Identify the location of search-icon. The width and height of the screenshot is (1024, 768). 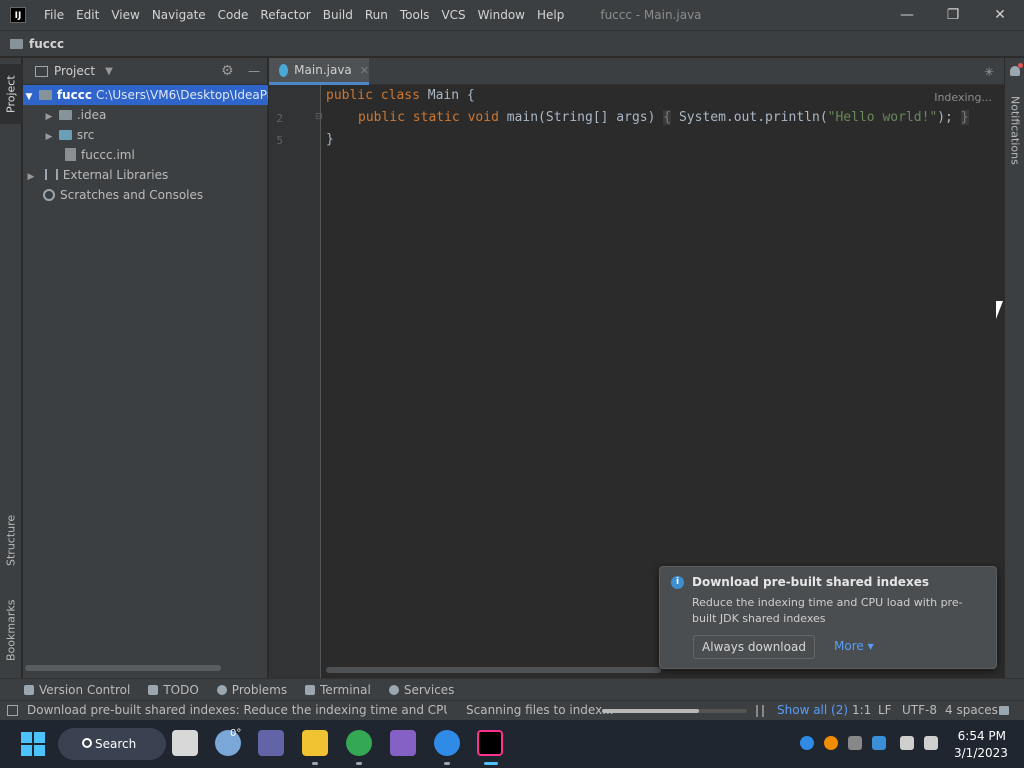
(87, 743).